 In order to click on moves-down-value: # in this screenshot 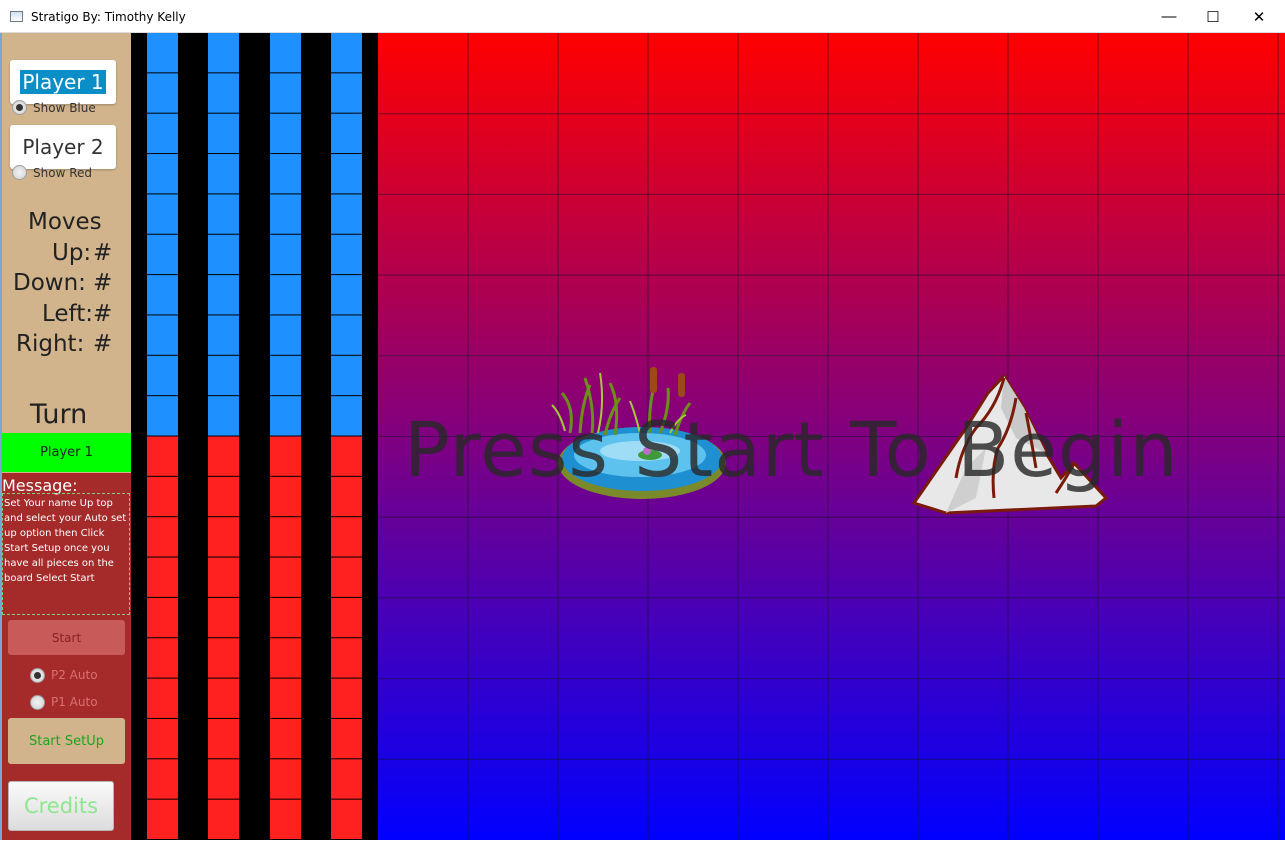, I will do `click(103, 283)`.